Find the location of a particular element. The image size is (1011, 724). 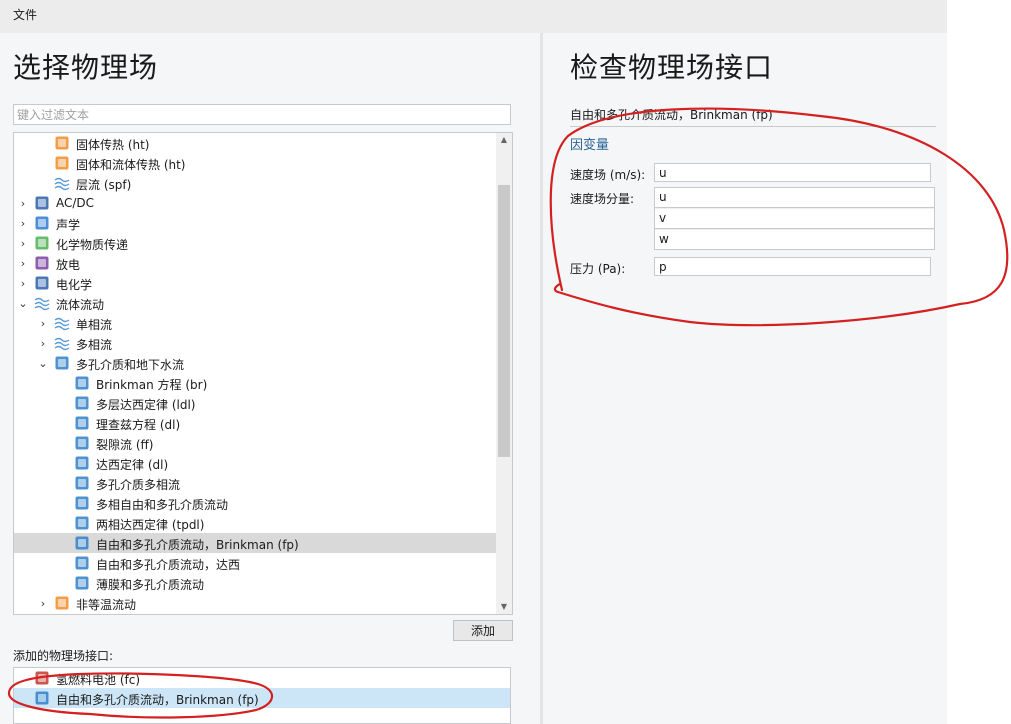

plasma-icon is located at coordinates (42, 263).